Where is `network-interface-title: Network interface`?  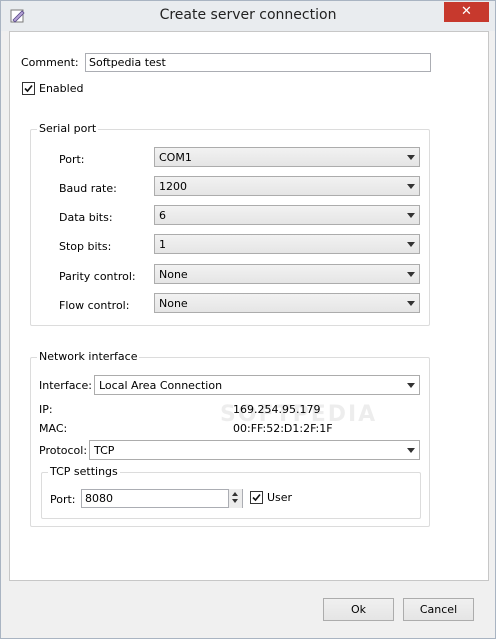
network-interface-title: Network interface is located at coordinates (88, 356).